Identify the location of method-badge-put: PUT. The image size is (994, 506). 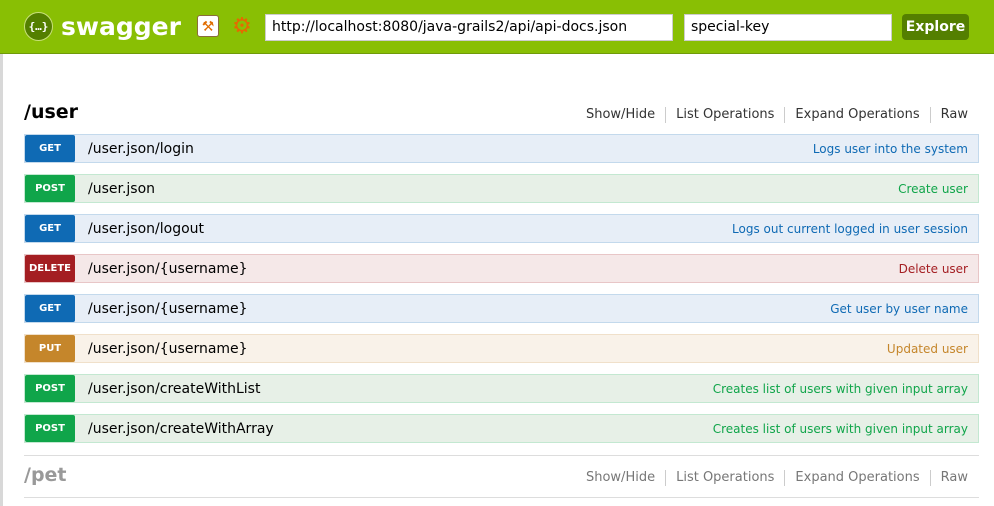
(50, 348).